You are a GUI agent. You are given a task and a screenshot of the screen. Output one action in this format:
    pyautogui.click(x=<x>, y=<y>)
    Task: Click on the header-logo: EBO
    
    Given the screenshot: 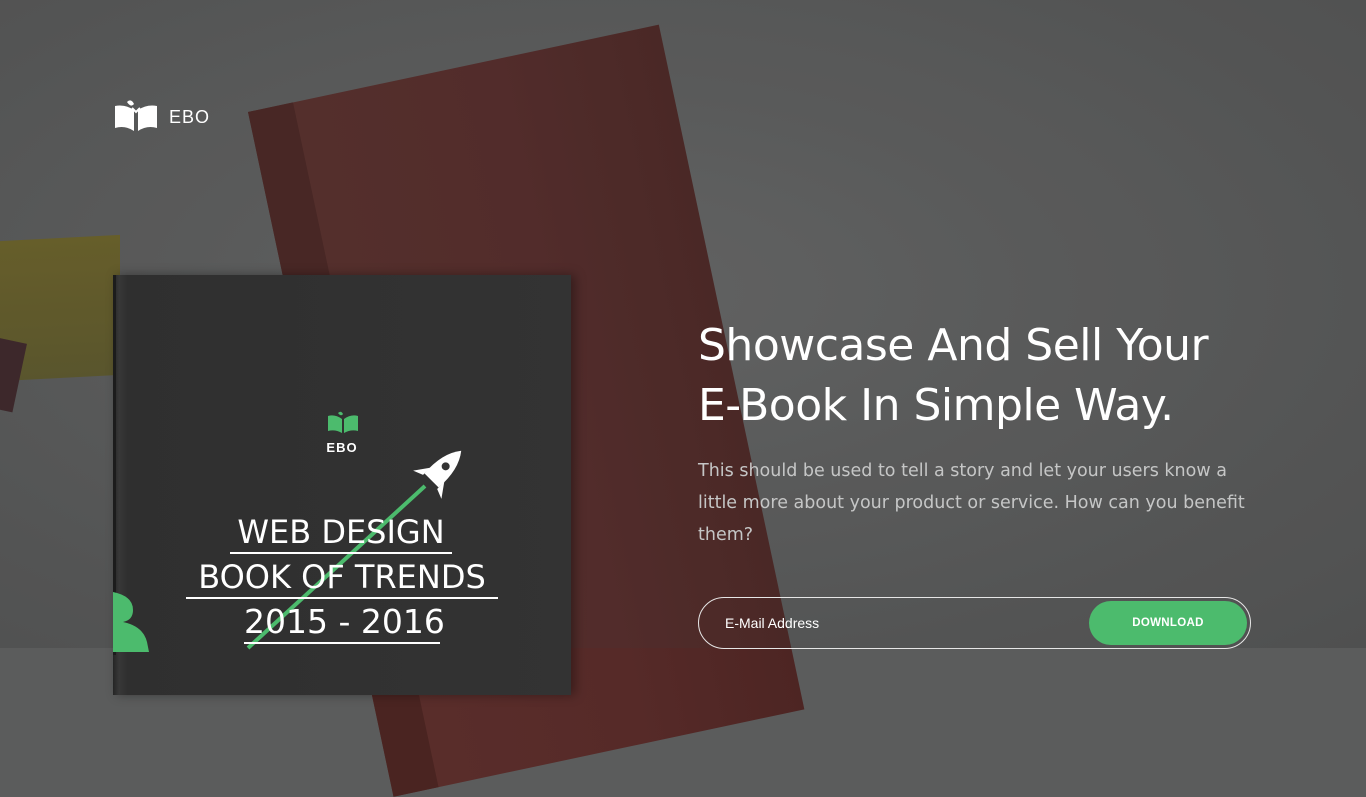 What is the action you would take?
    pyautogui.click(x=161, y=117)
    